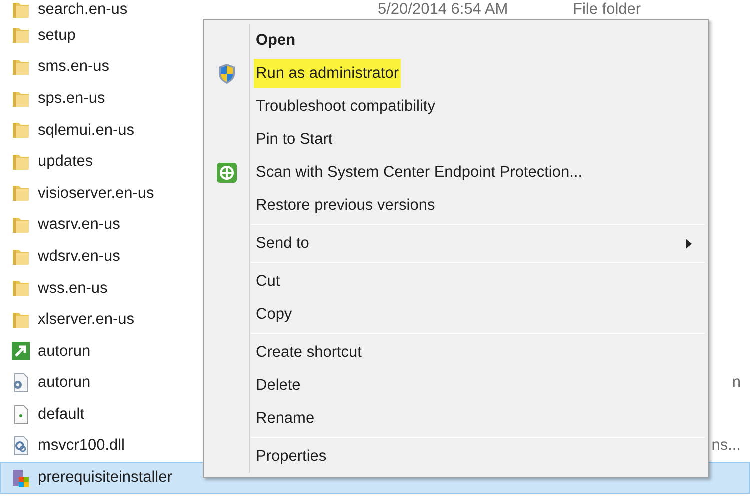 The width and height of the screenshot is (750, 496). I want to click on file-name: updates, so click(66, 162).